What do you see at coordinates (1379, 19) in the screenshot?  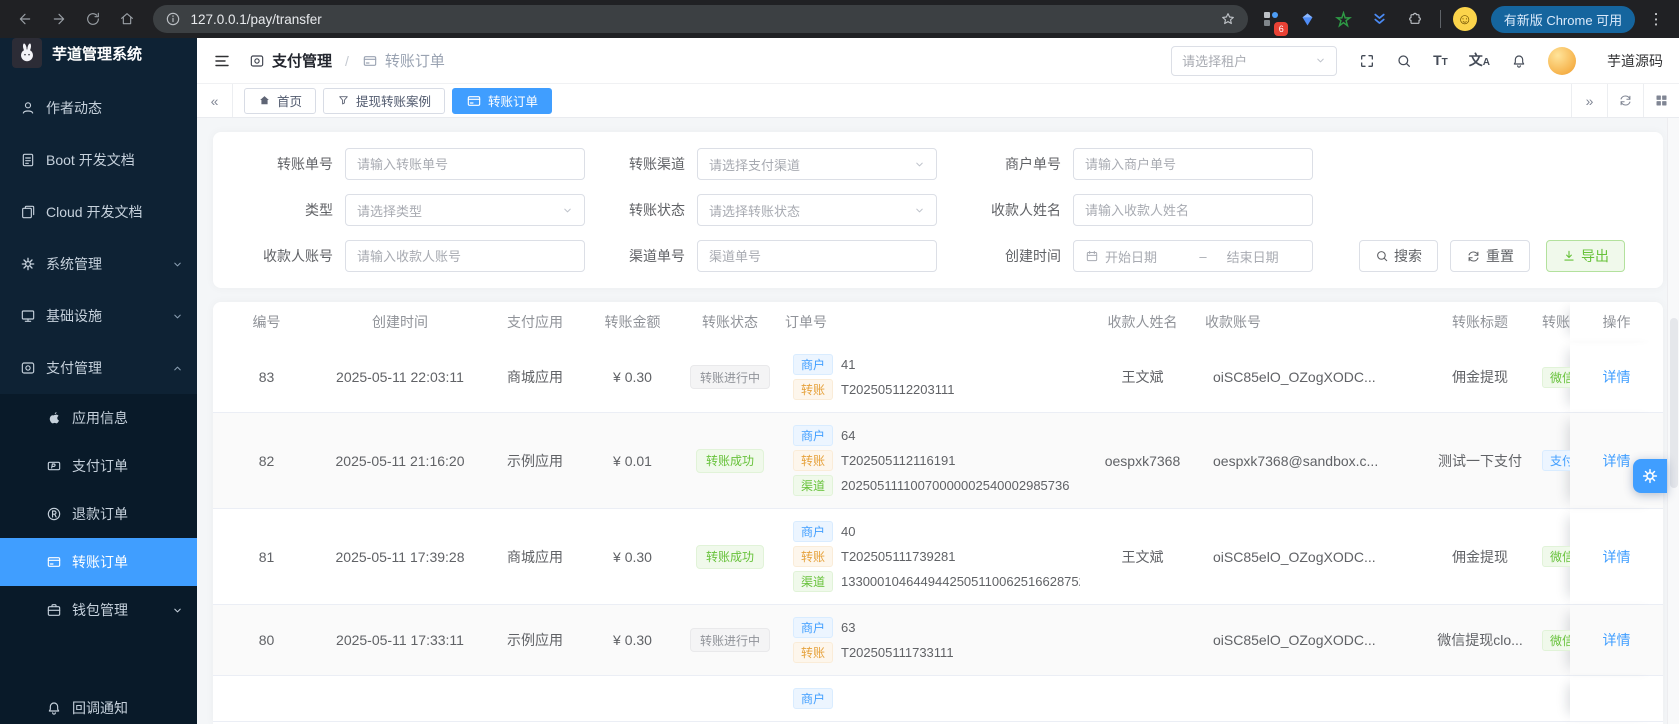 I see `extension-chevrons-icon` at bounding box center [1379, 19].